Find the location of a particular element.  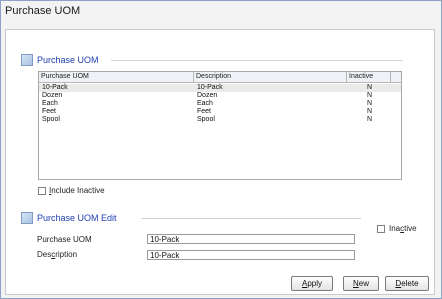

cell-uom: Dozen is located at coordinates (52, 95).